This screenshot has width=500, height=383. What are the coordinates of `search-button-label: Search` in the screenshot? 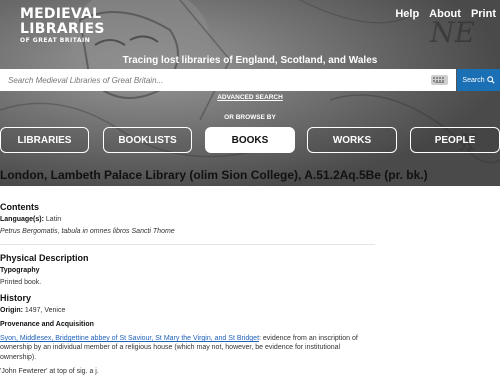 It's located at (473, 80).